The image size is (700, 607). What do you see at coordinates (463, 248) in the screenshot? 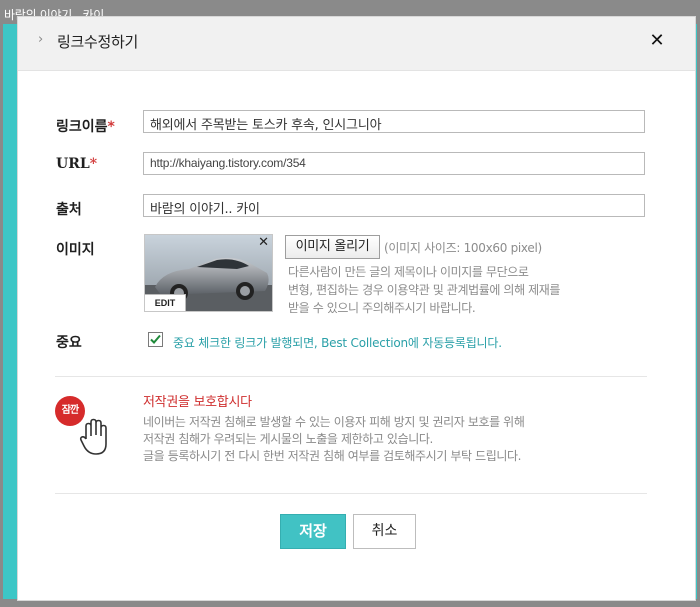
I see `image-size-hint: (이미지 사이즈: 100x60 pixel)` at bounding box center [463, 248].